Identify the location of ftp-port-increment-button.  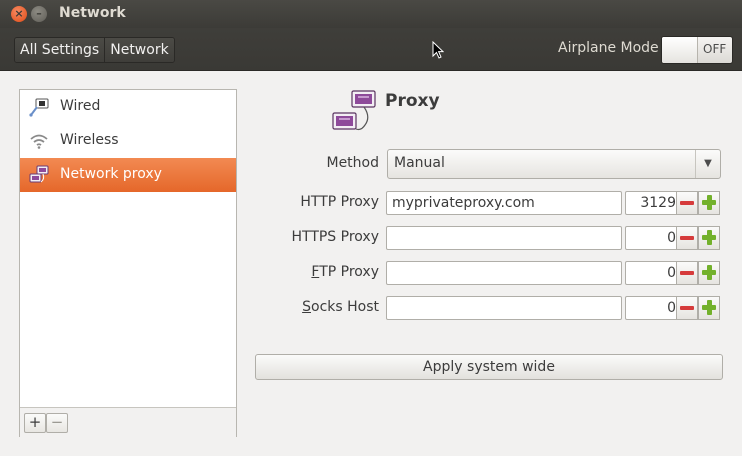
(709, 273).